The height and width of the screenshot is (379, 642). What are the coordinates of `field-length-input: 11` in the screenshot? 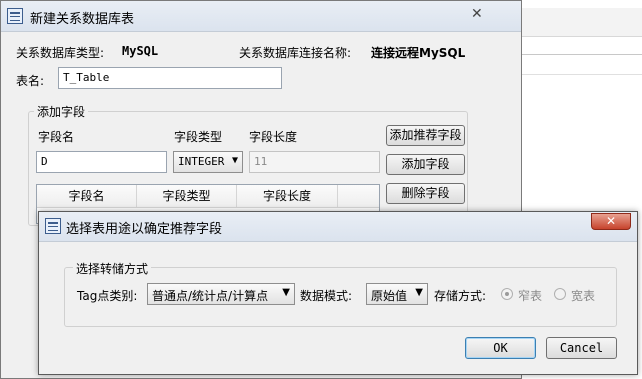 It's located at (314, 162).